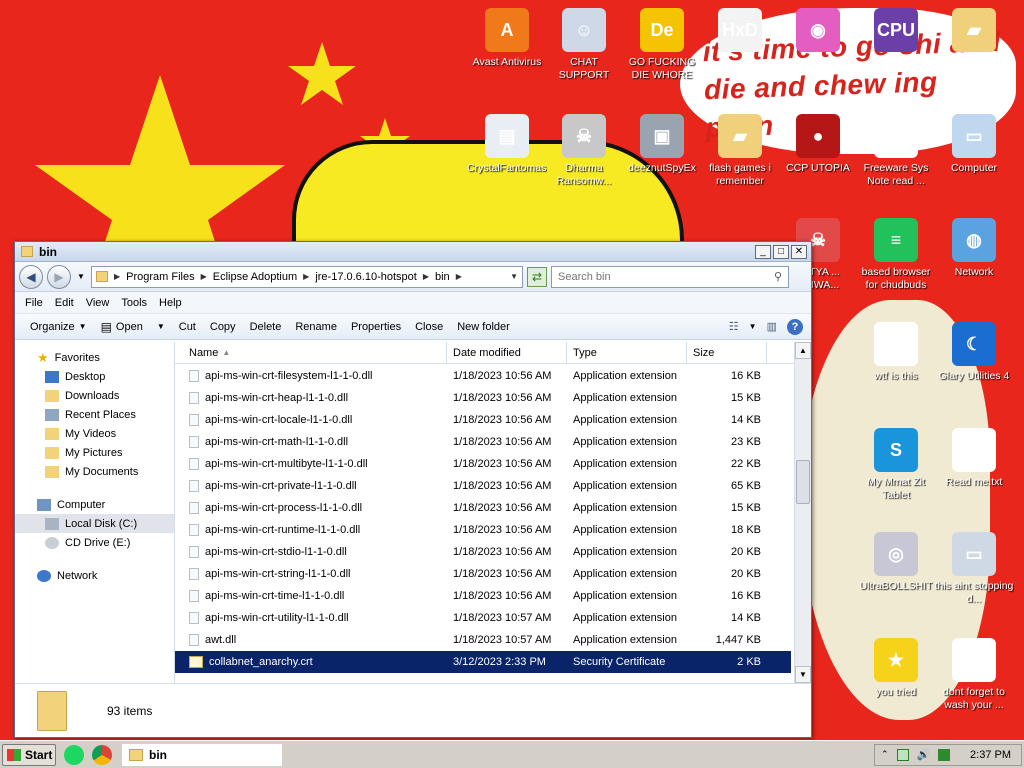 Image resolution: width=1024 pixels, height=768 pixels. I want to click on breadcrumb-program-files: Program Files, so click(160, 277).